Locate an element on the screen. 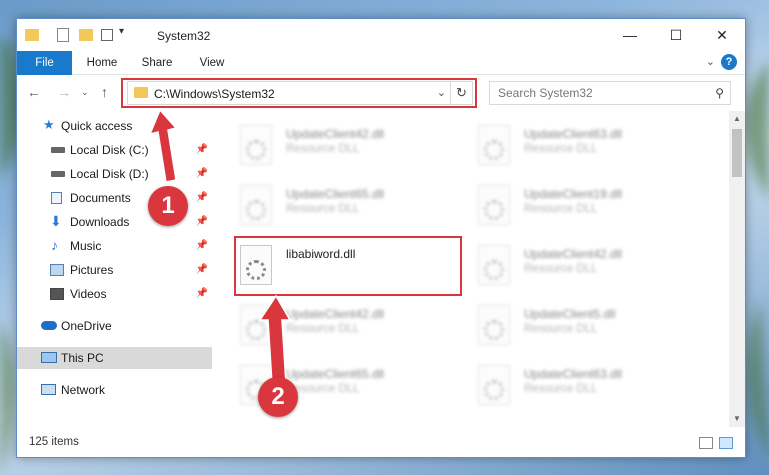 The height and width of the screenshot is (475, 769). nav-item-onedrive: OneDrive is located at coordinates (114, 326).